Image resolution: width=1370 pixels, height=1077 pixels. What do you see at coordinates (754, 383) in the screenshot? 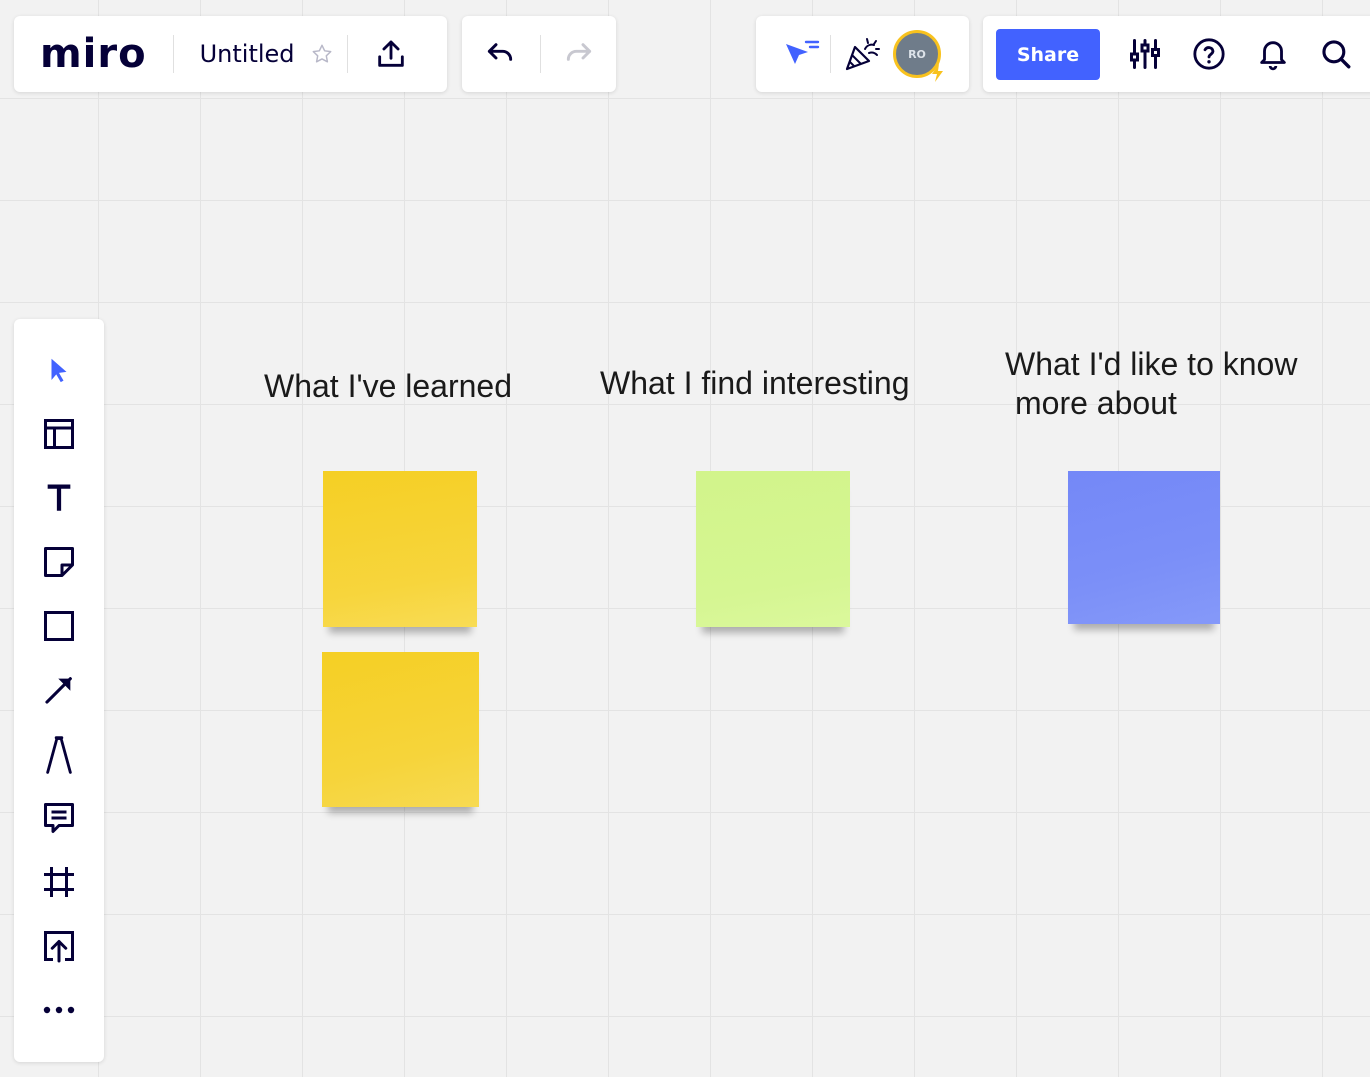
I see `column-title-interesting: What I find interesting` at bounding box center [754, 383].